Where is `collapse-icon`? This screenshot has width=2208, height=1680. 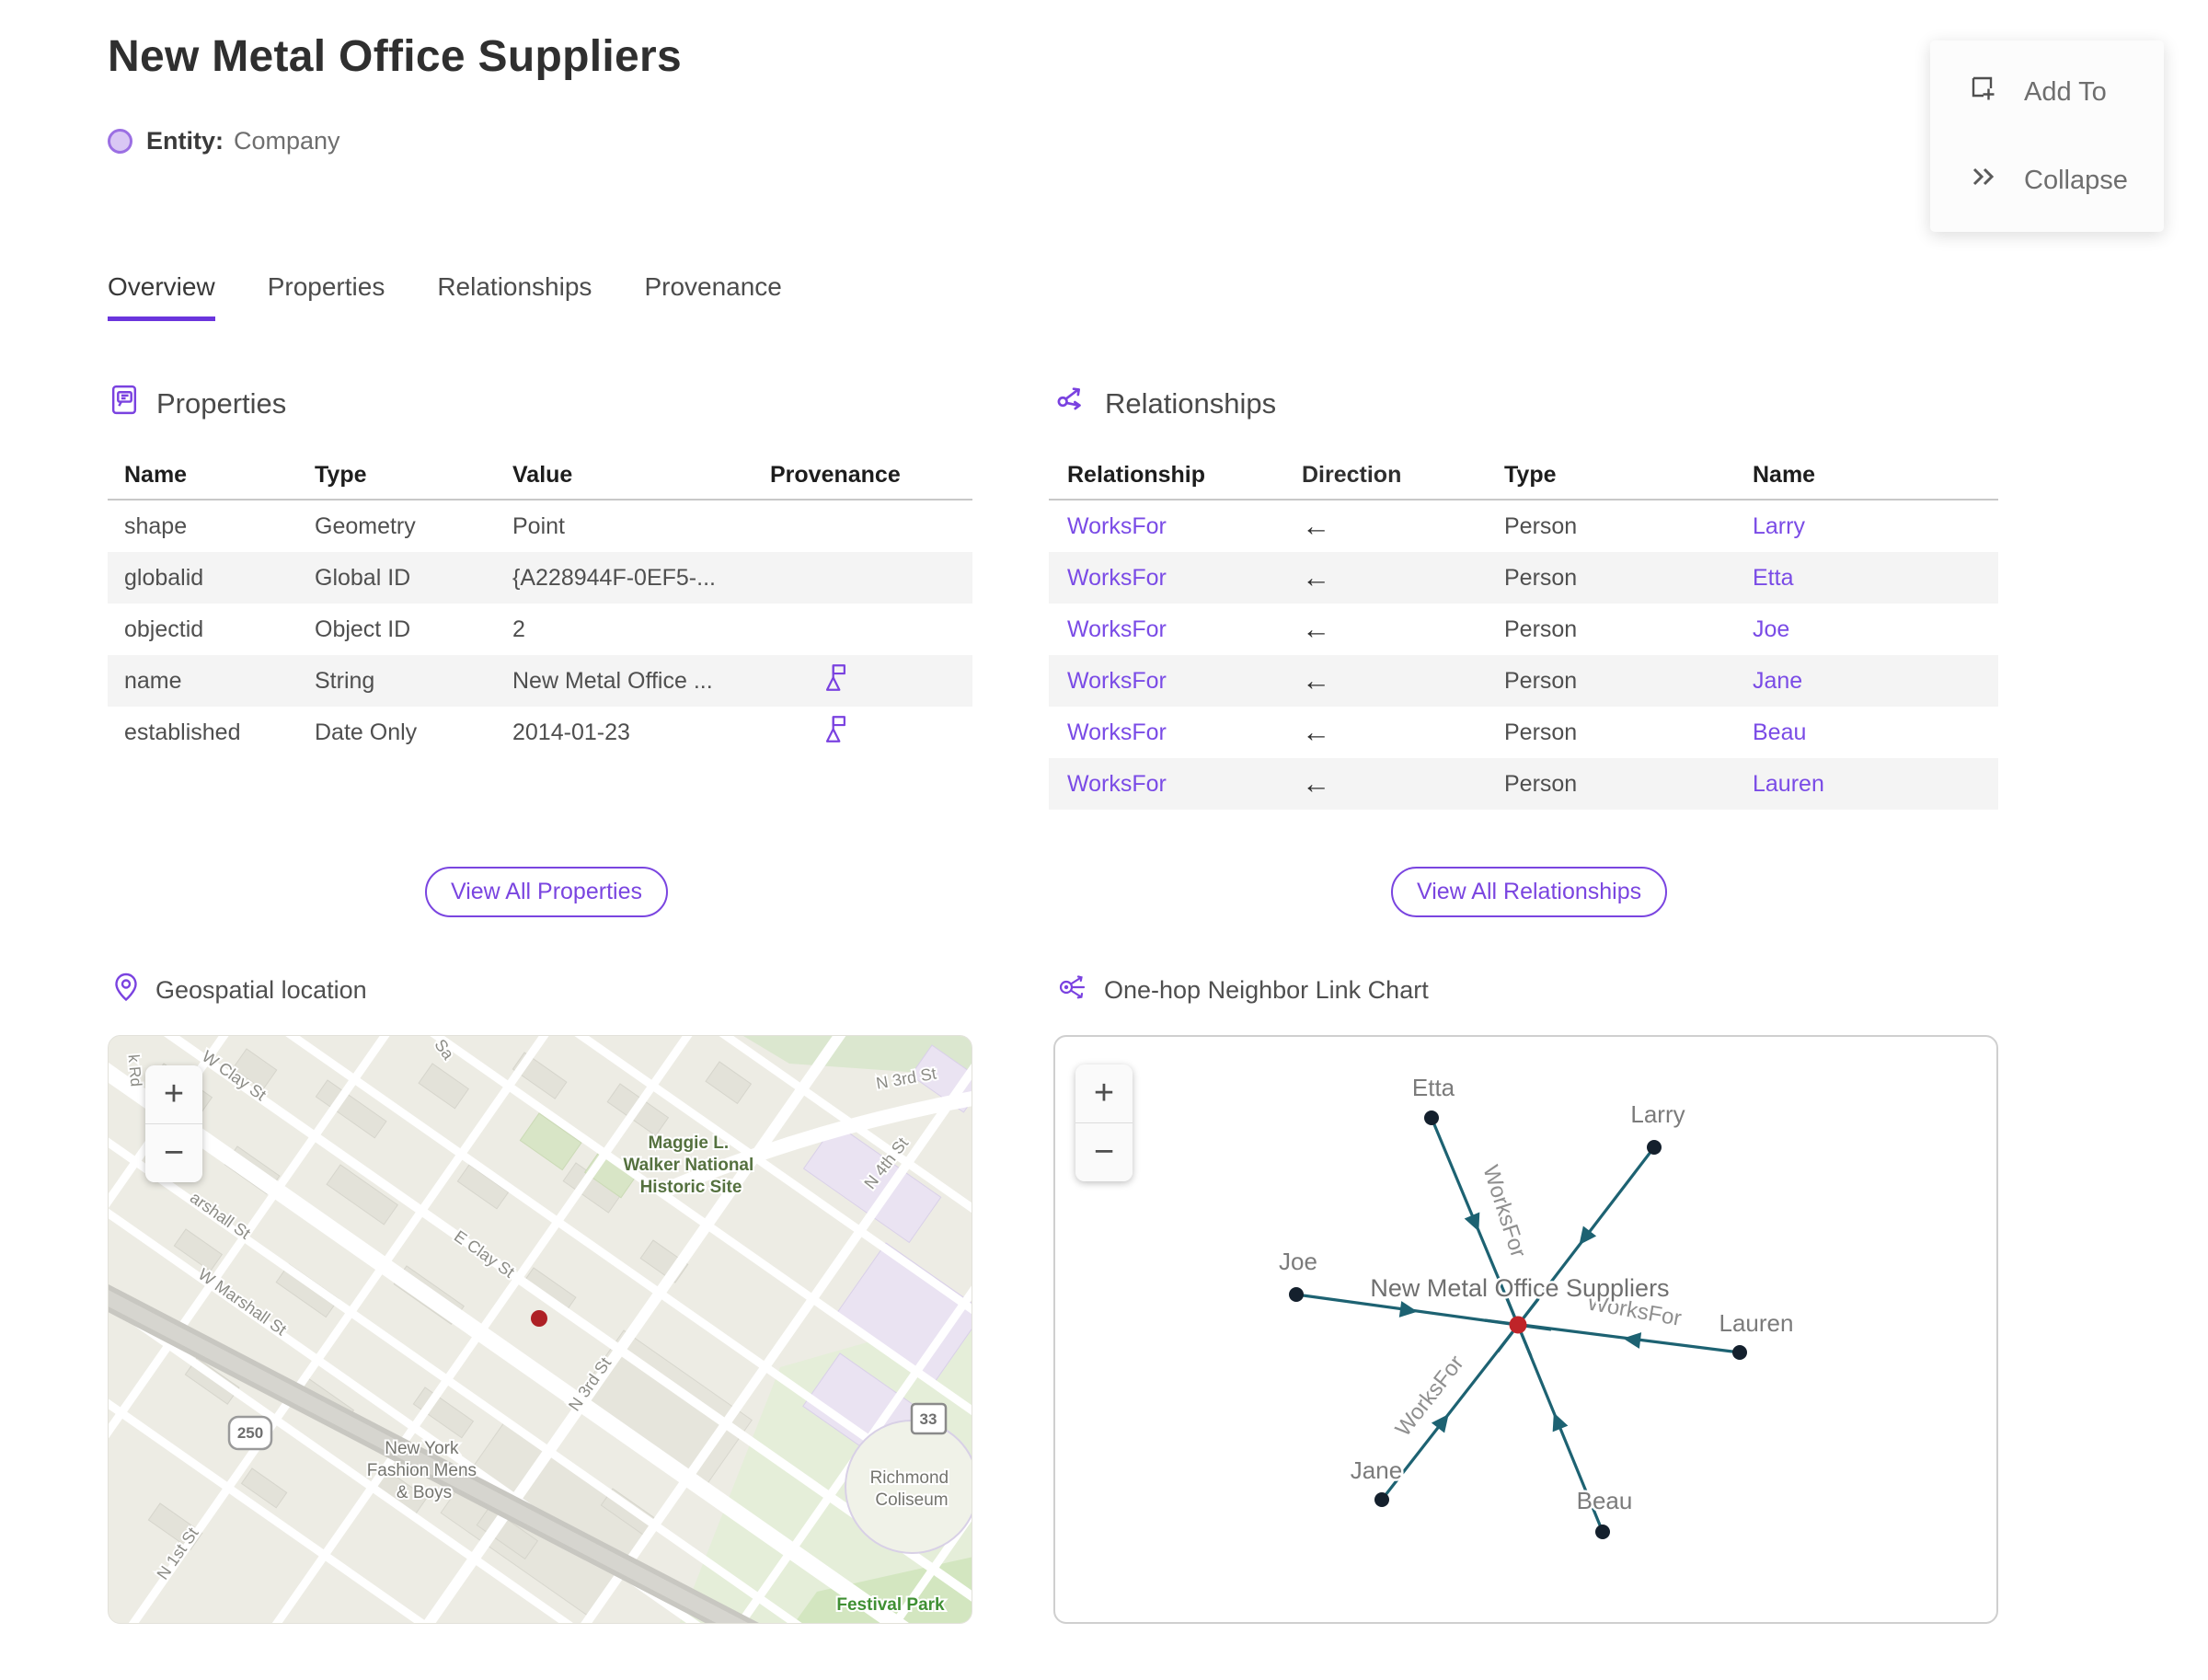 collapse-icon is located at coordinates (1982, 180).